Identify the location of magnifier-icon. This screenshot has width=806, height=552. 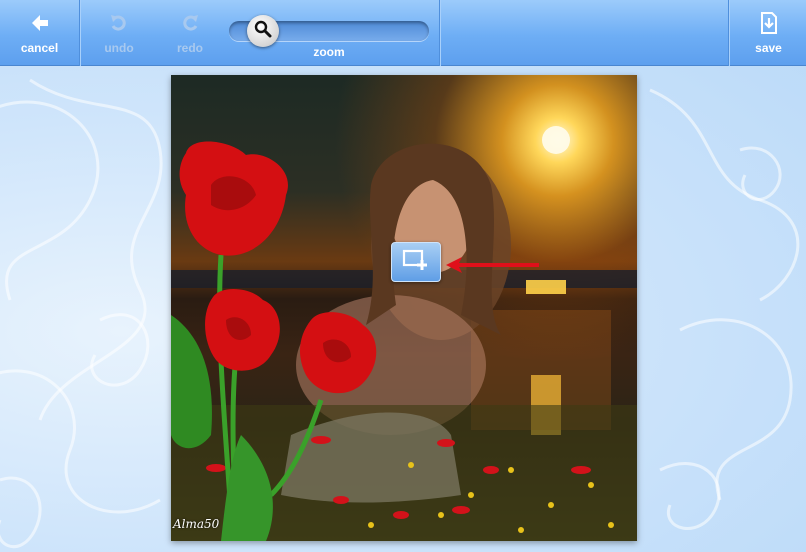
(263, 31).